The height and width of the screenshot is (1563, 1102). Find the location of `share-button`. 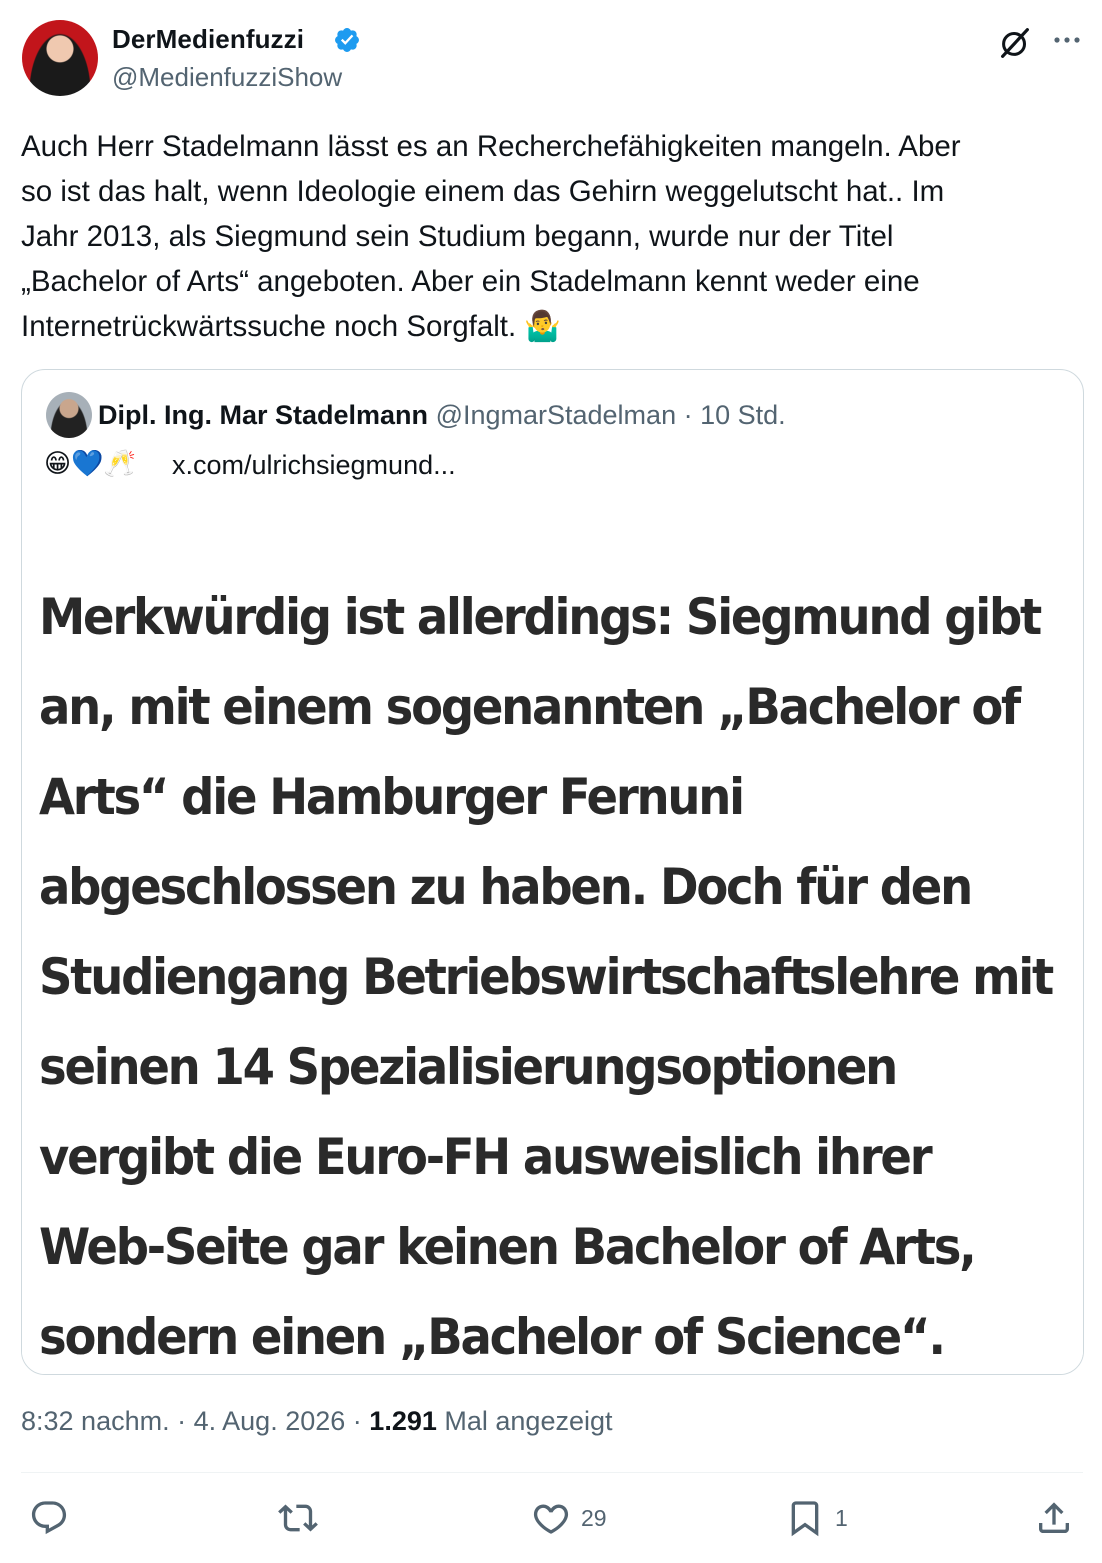

share-button is located at coordinates (1054, 1518).